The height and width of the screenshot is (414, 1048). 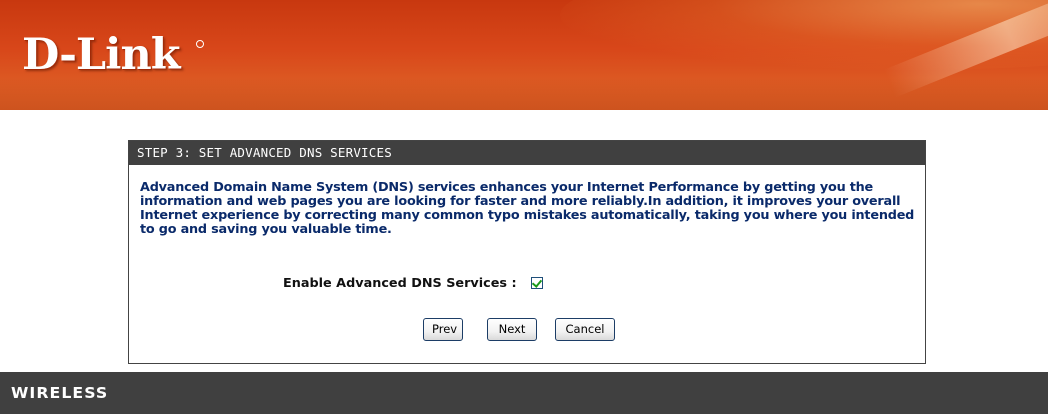 What do you see at coordinates (512, 329) in the screenshot?
I see `next-button: Next` at bounding box center [512, 329].